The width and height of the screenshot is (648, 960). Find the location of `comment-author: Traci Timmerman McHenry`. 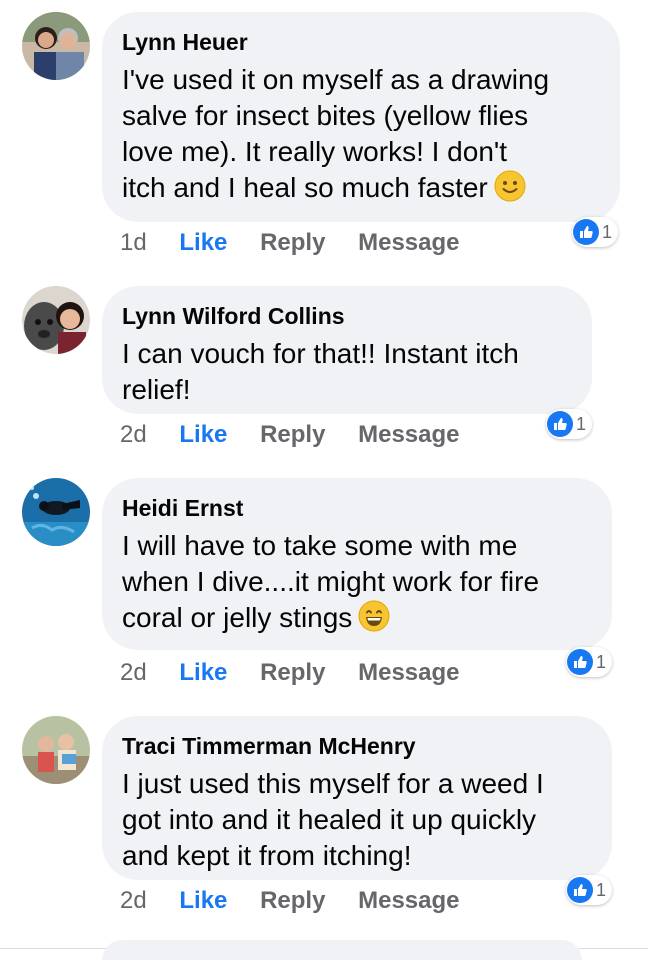

comment-author: Traci Timmerman McHenry is located at coordinates (356, 746).